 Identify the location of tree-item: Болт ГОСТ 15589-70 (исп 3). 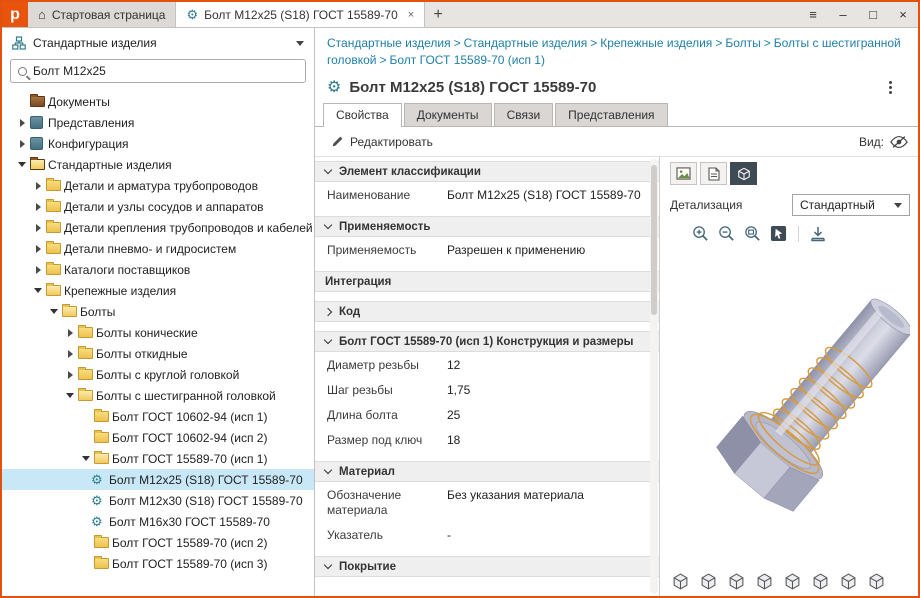
(158, 563).